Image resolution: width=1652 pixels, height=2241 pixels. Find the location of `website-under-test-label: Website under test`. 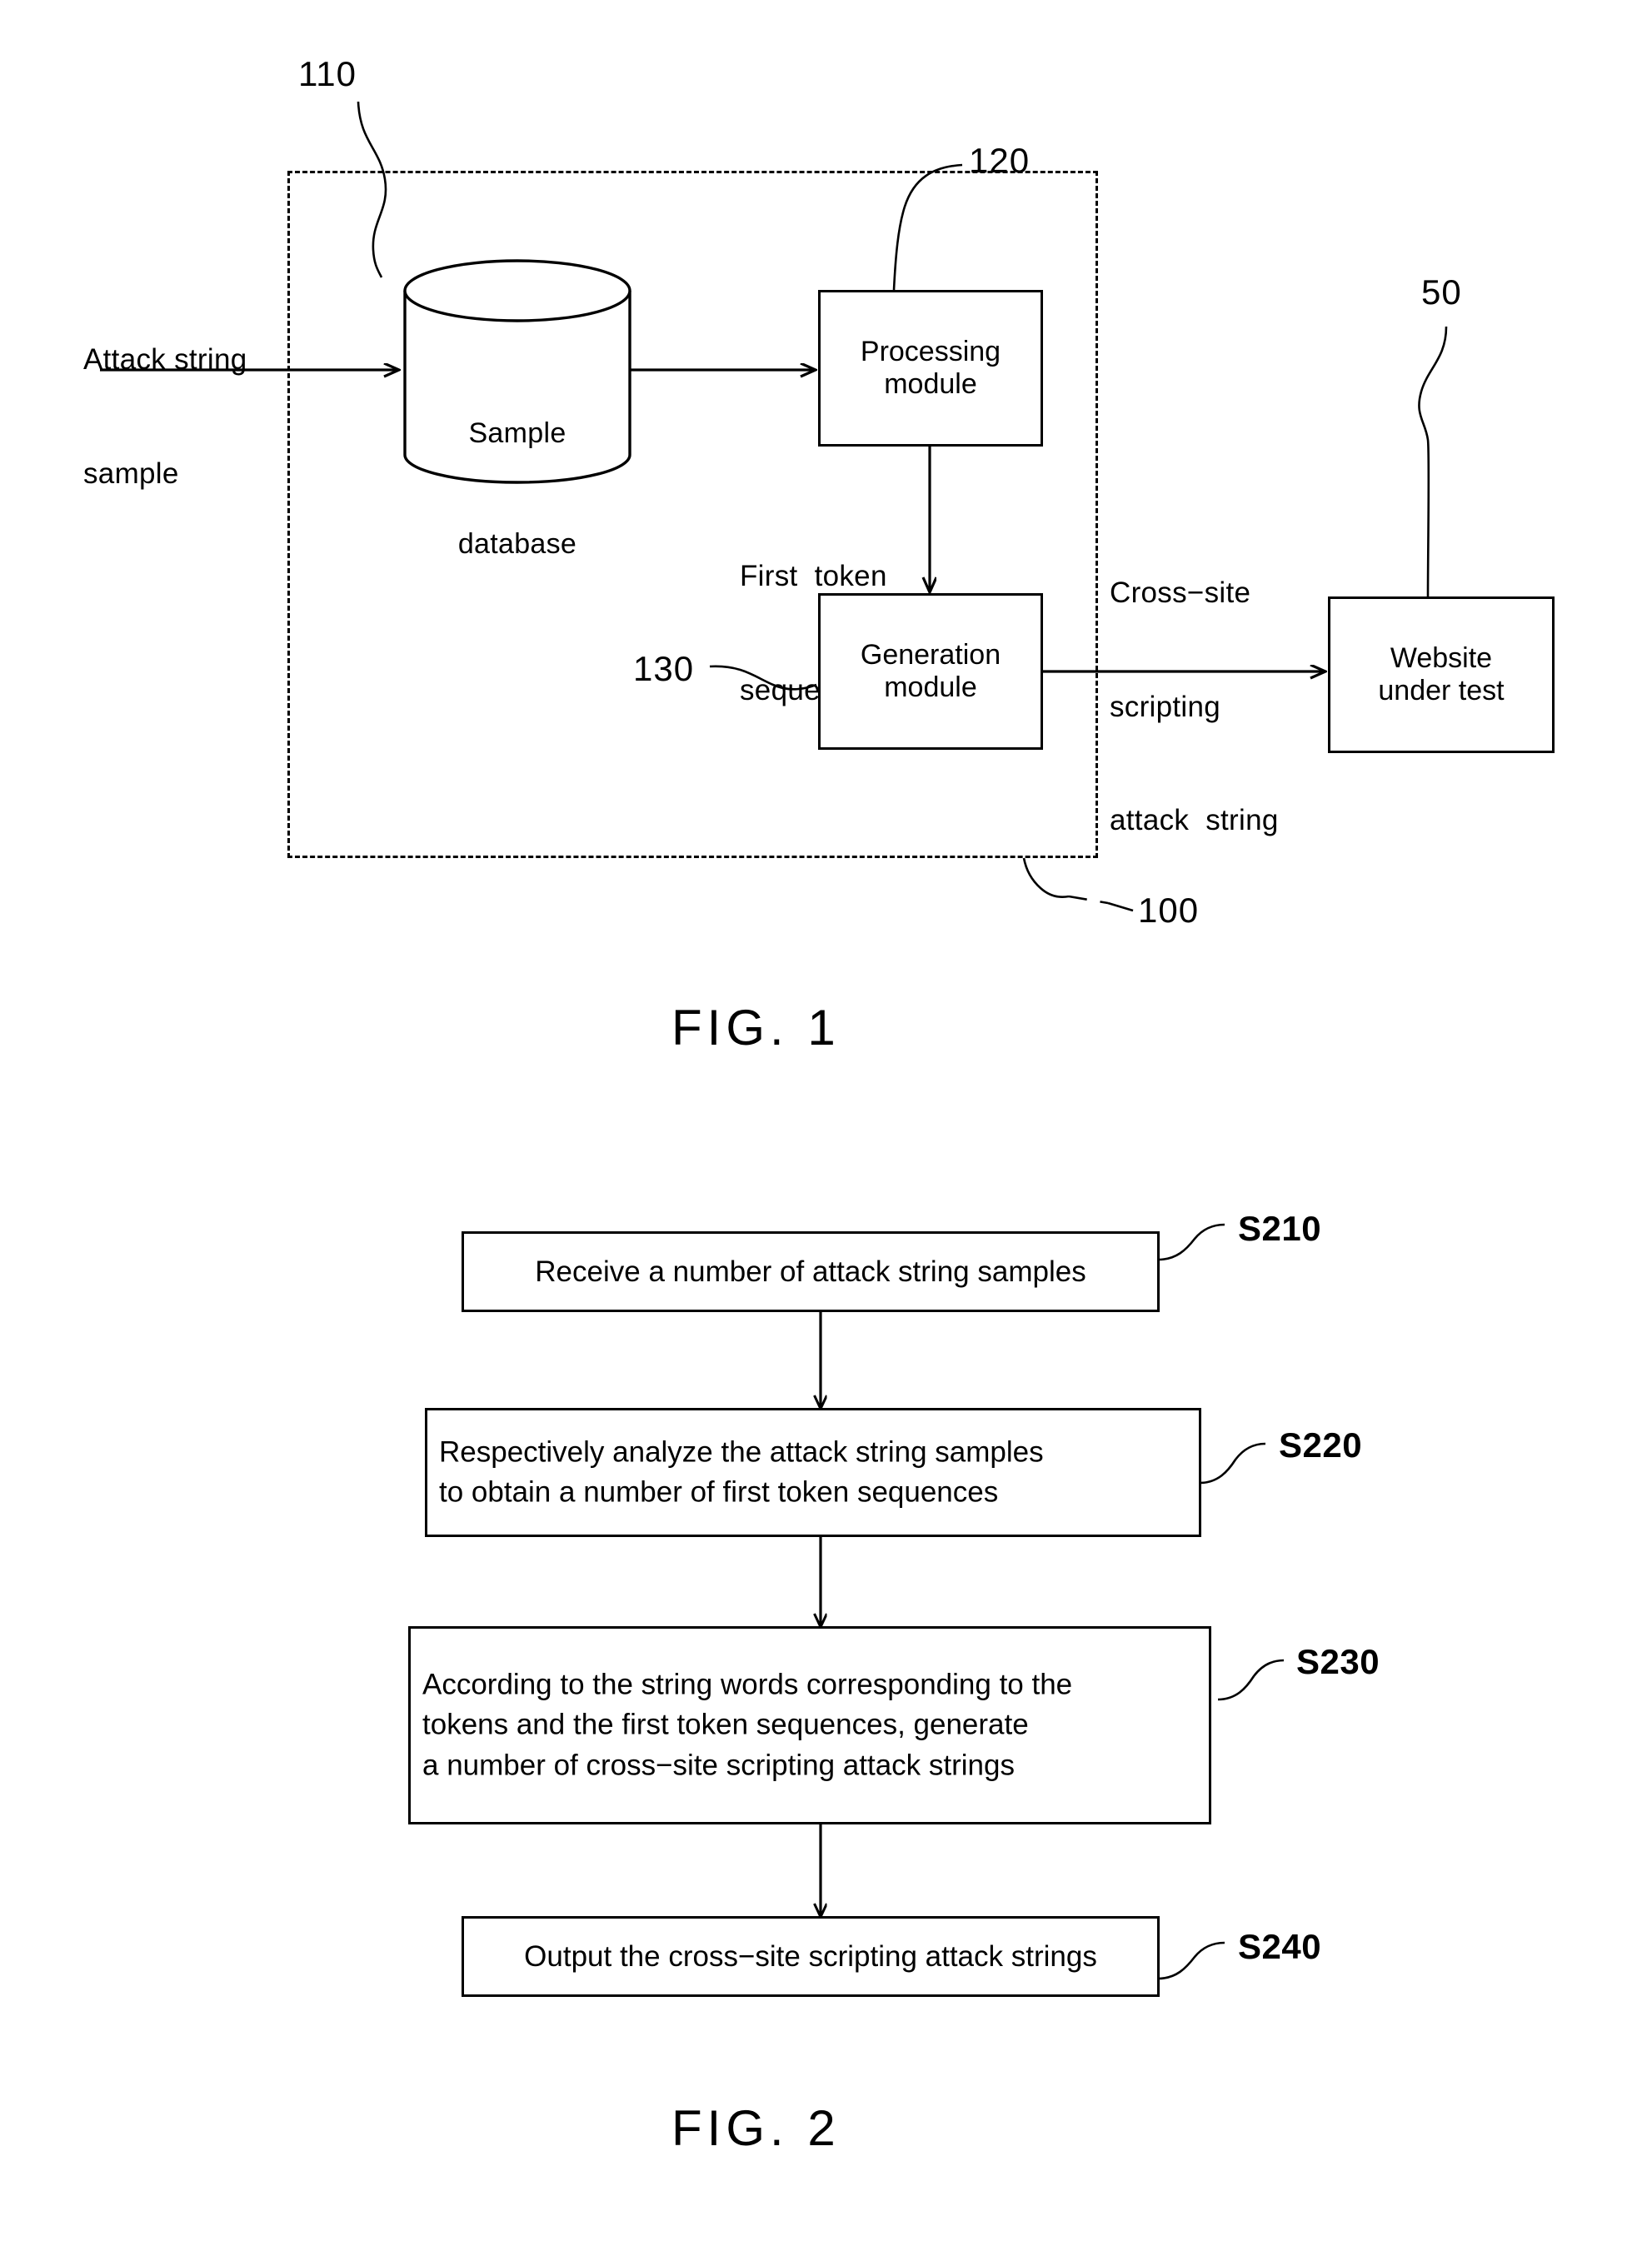

website-under-test-label: Website under test is located at coordinates (1441, 674).